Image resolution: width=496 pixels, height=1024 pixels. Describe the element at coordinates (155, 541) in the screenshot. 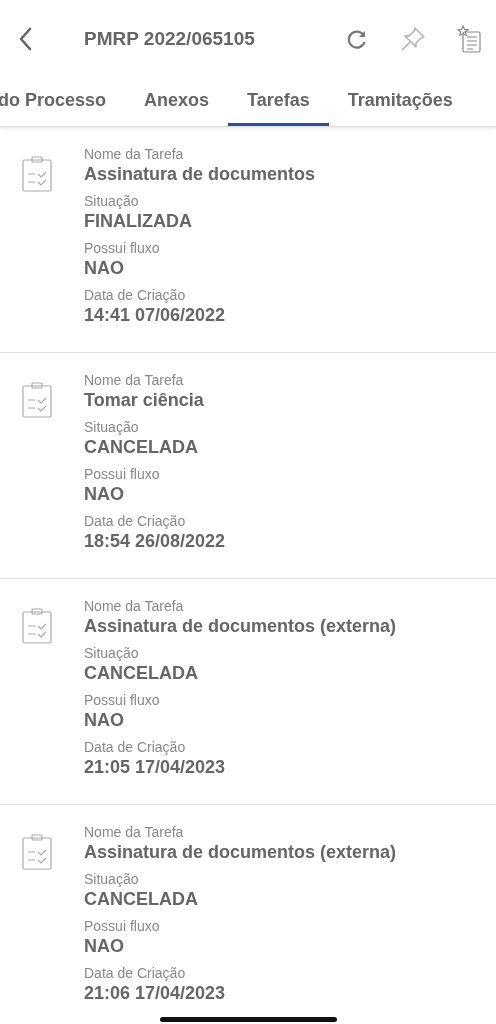

I see `field-value: 18:54 26/08/2022` at that location.